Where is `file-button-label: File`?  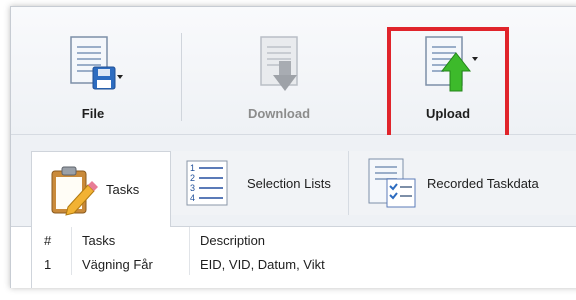
file-button-label: File is located at coordinates (93, 113).